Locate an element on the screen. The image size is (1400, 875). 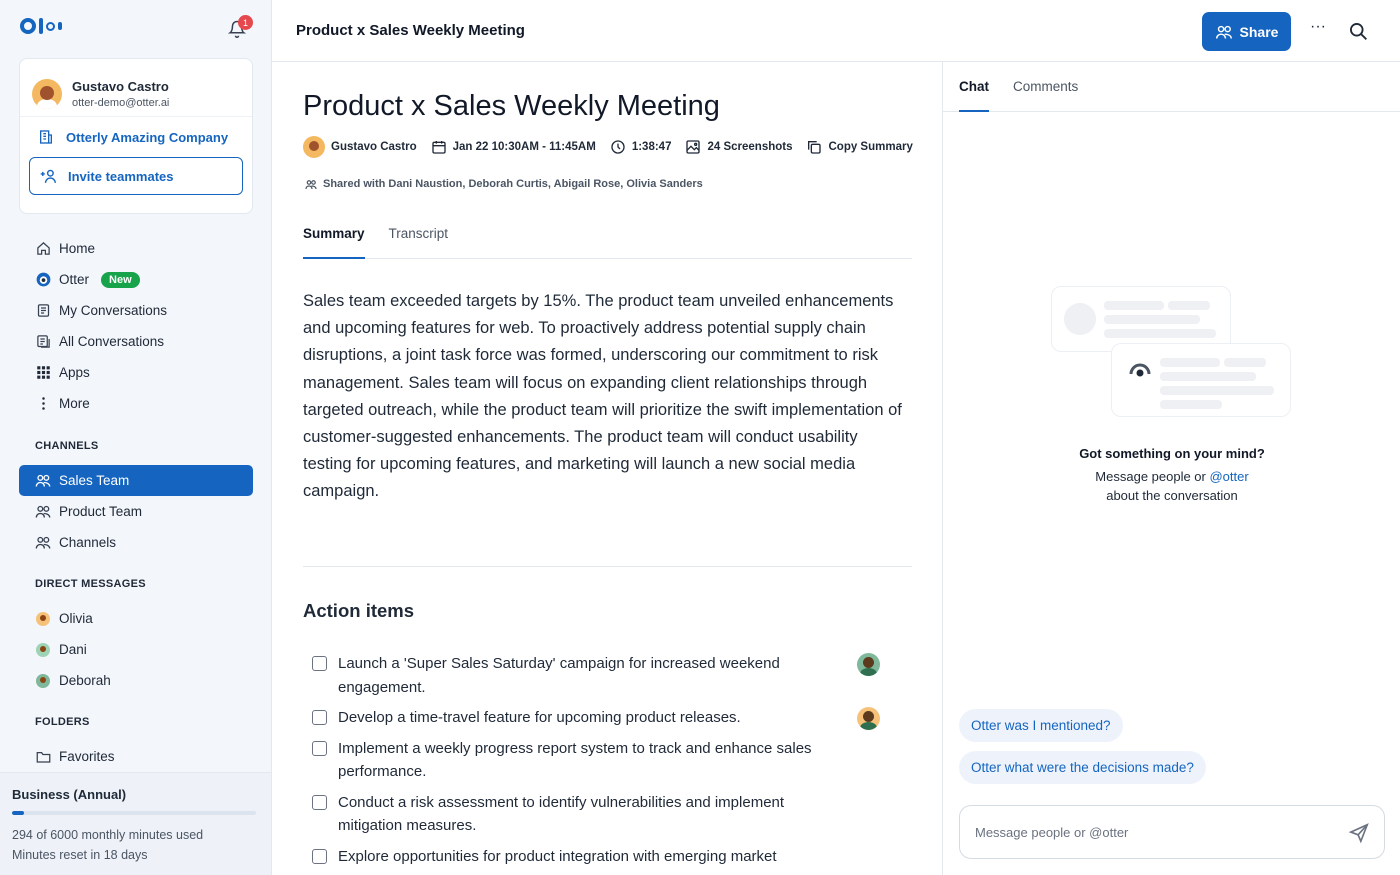
action-items-title: Action items is located at coordinates (359, 610).